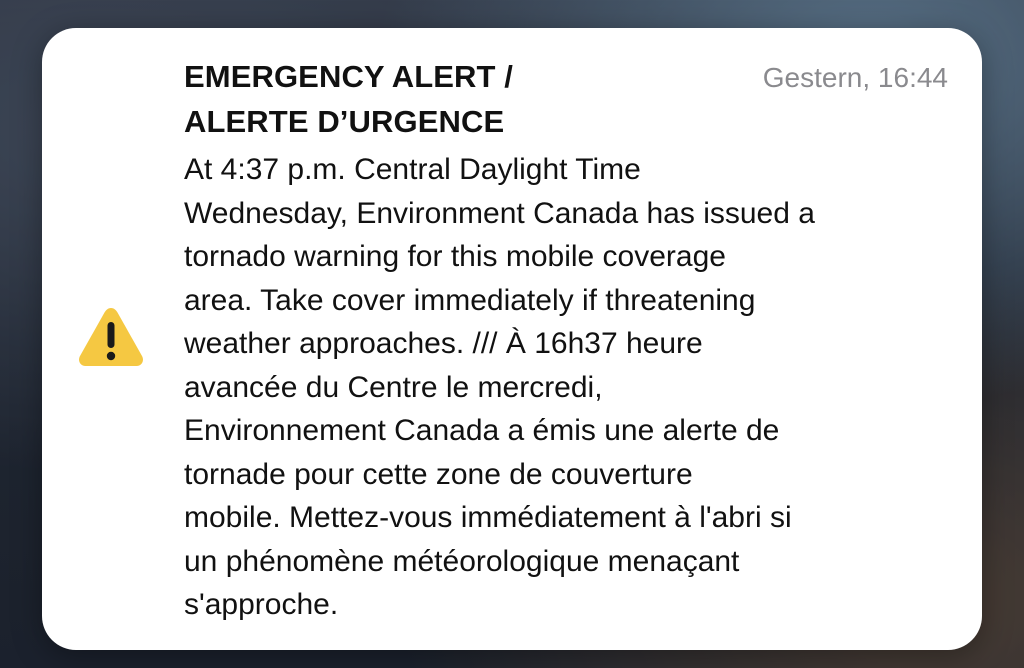 Image resolution: width=1024 pixels, height=668 pixels. What do you see at coordinates (462, 561) in the screenshot?
I see `message-line: un phénomène météorologique menaçant` at bounding box center [462, 561].